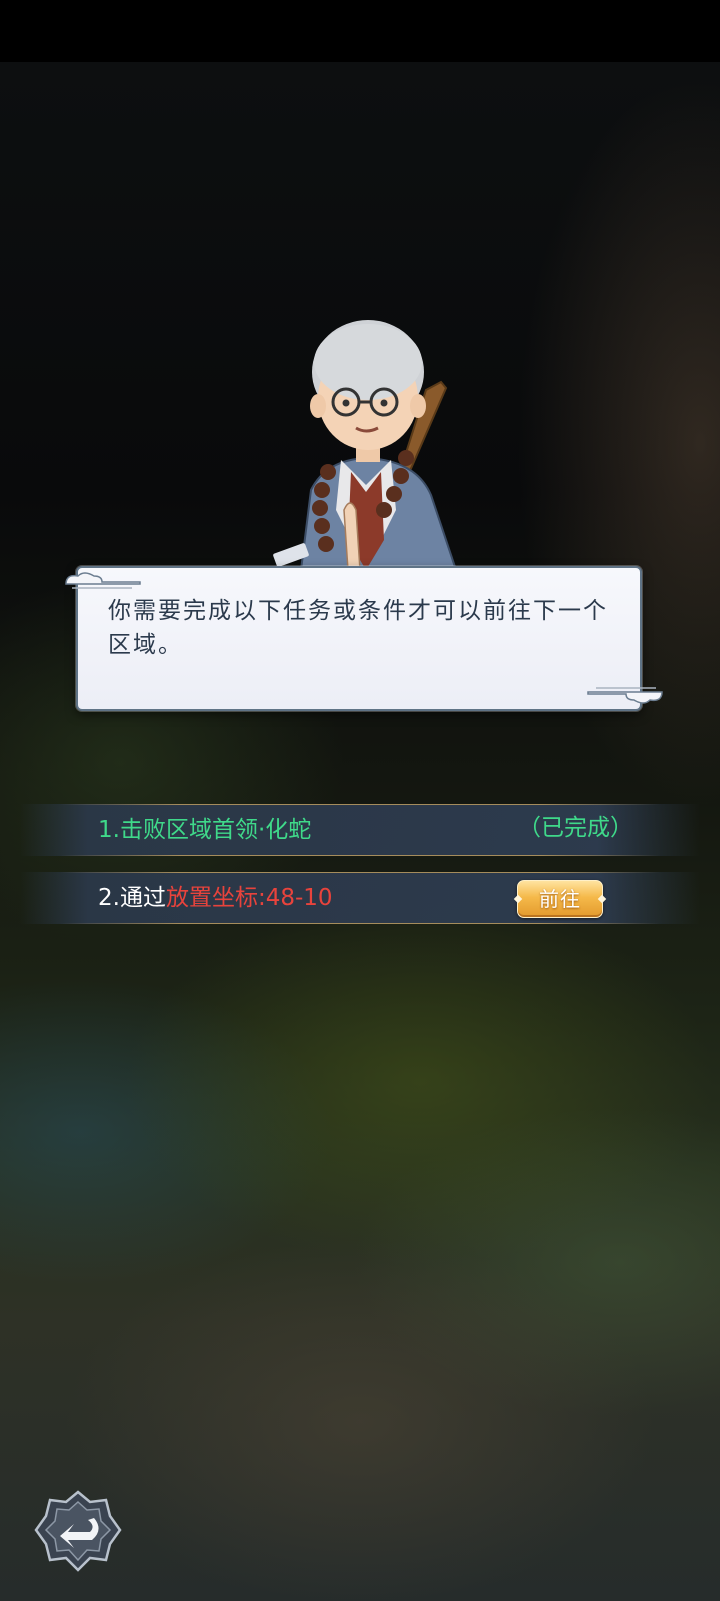 This screenshot has height=1601, width=720. I want to click on task-1-status: （已完成）, so click(575, 828).